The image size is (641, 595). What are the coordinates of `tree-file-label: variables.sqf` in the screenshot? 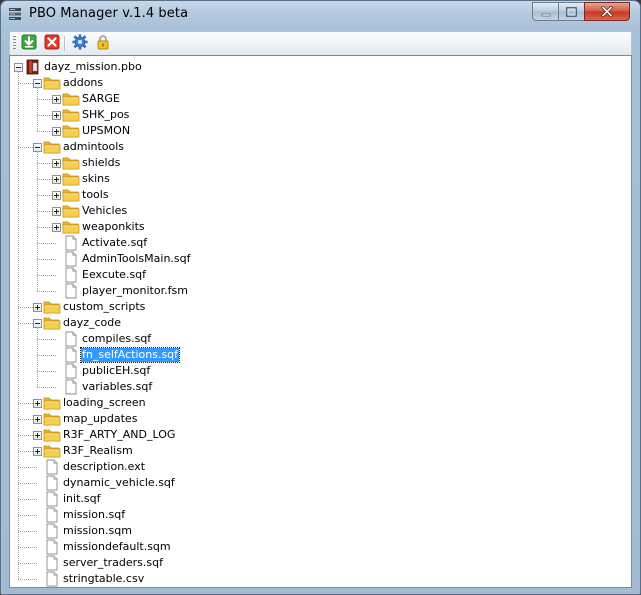 It's located at (117, 387).